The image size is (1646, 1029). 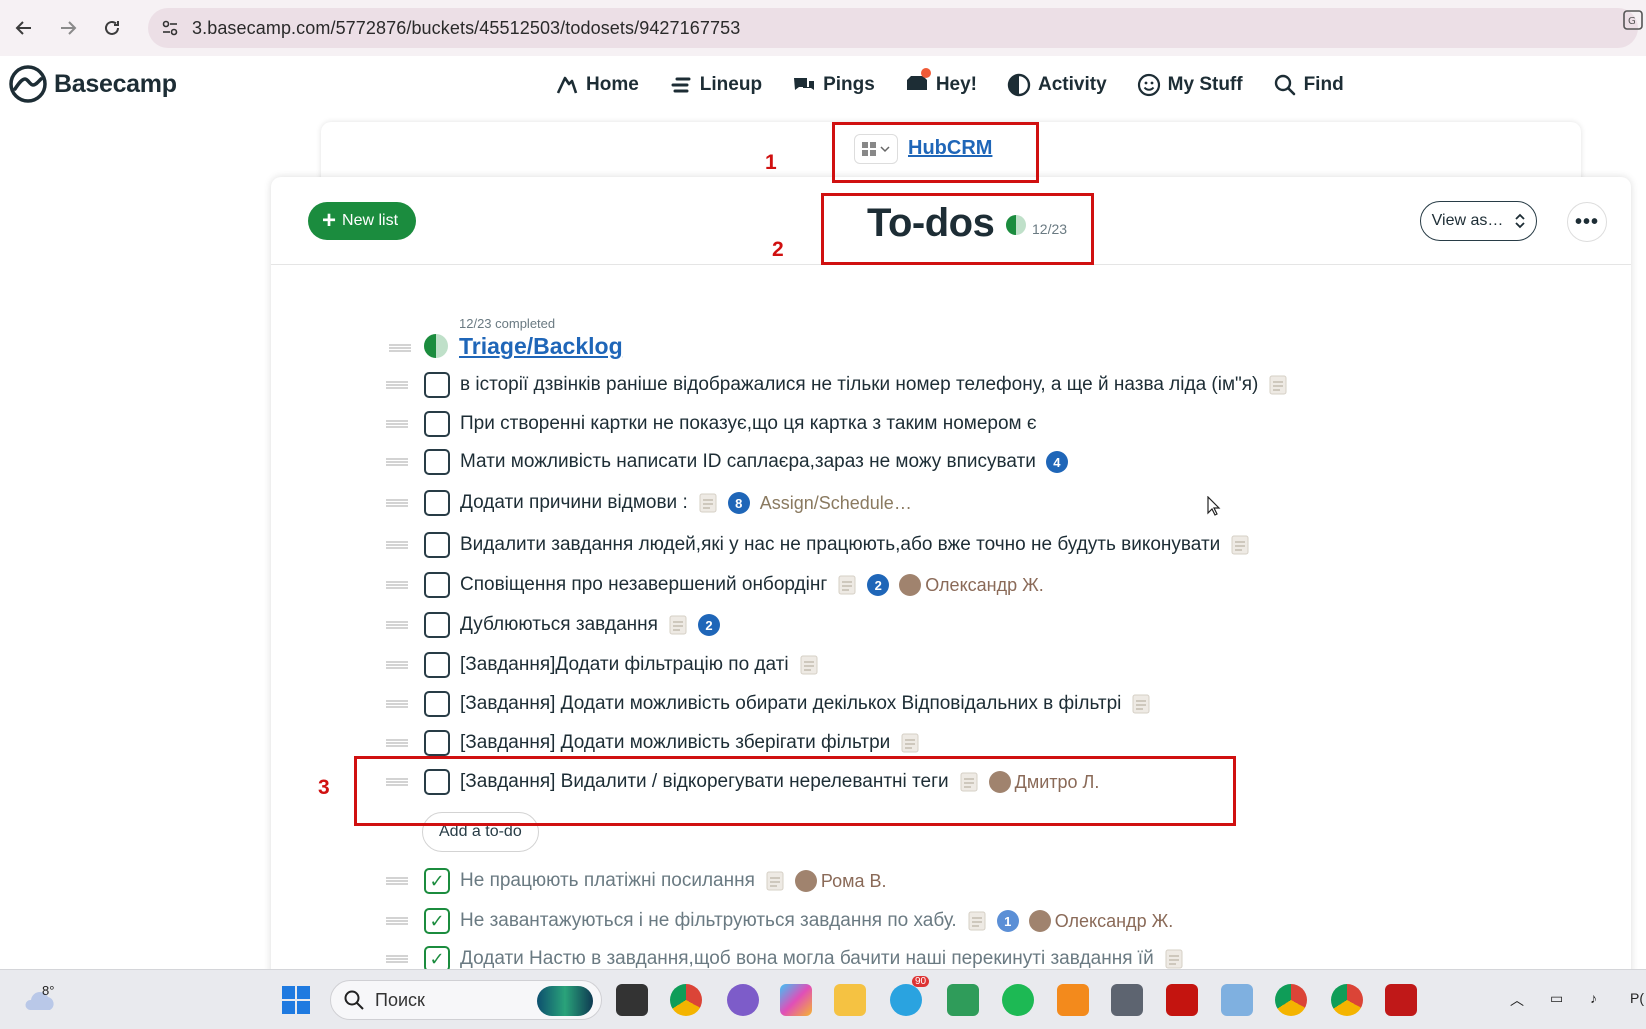 I want to click on chrome-active-profile-icon, so click(x=1347, y=1000).